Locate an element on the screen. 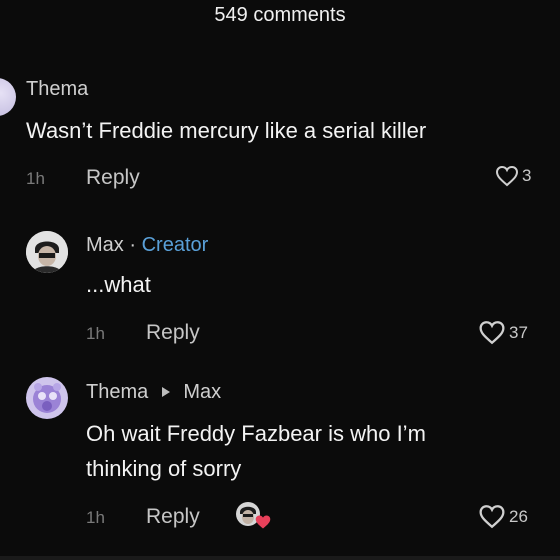 The height and width of the screenshot is (560, 560). comment-text: ...what is located at coordinates (118, 284).